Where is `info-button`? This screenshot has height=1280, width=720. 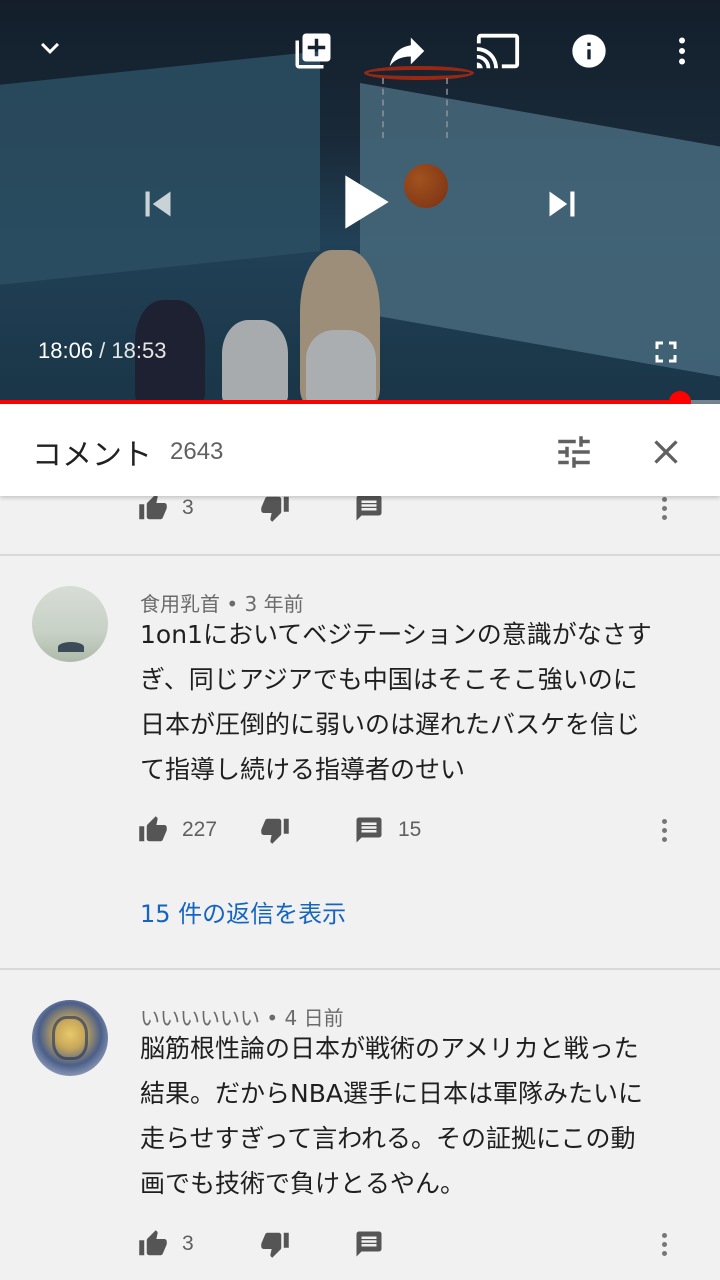
info-button is located at coordinates (589, 51).